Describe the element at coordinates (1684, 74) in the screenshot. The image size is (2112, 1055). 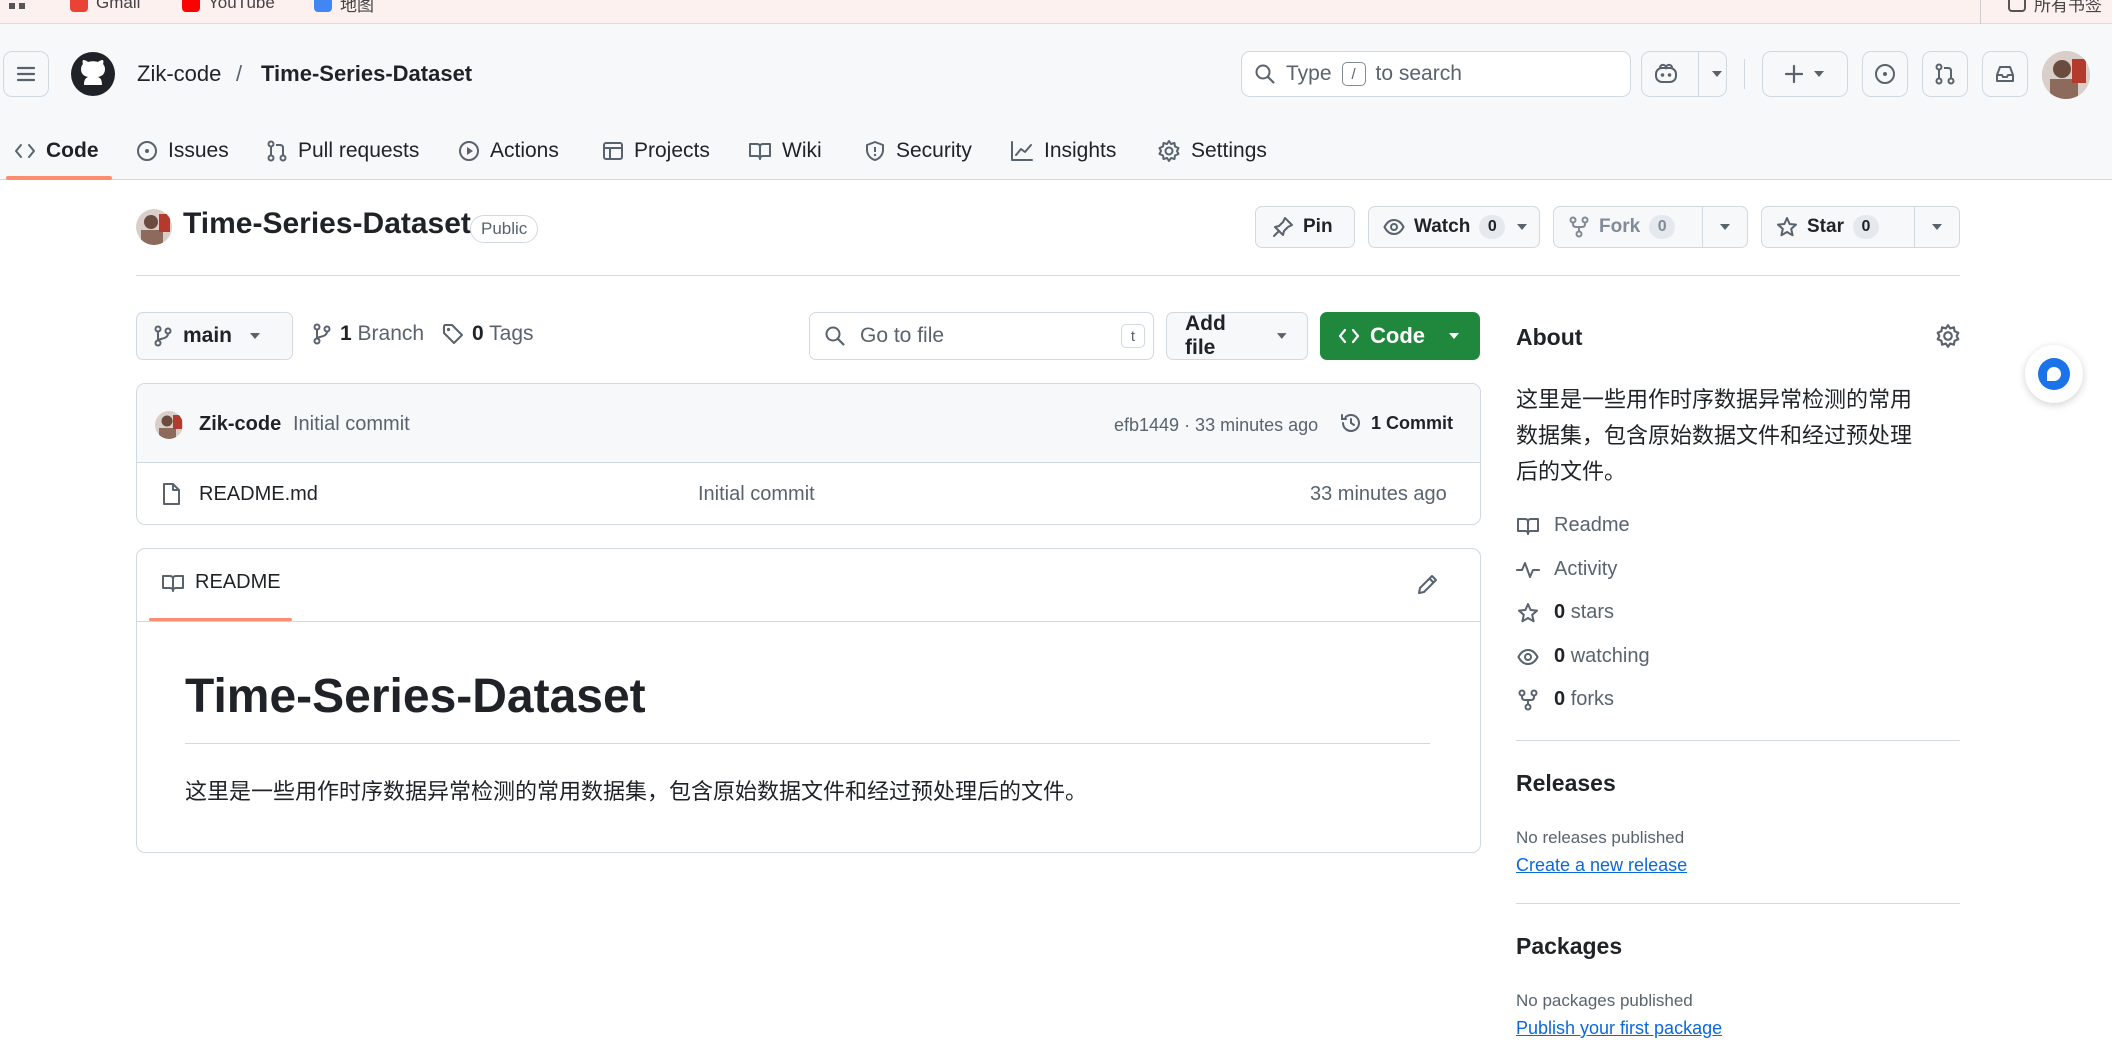
I see `copilot-button` at that location.